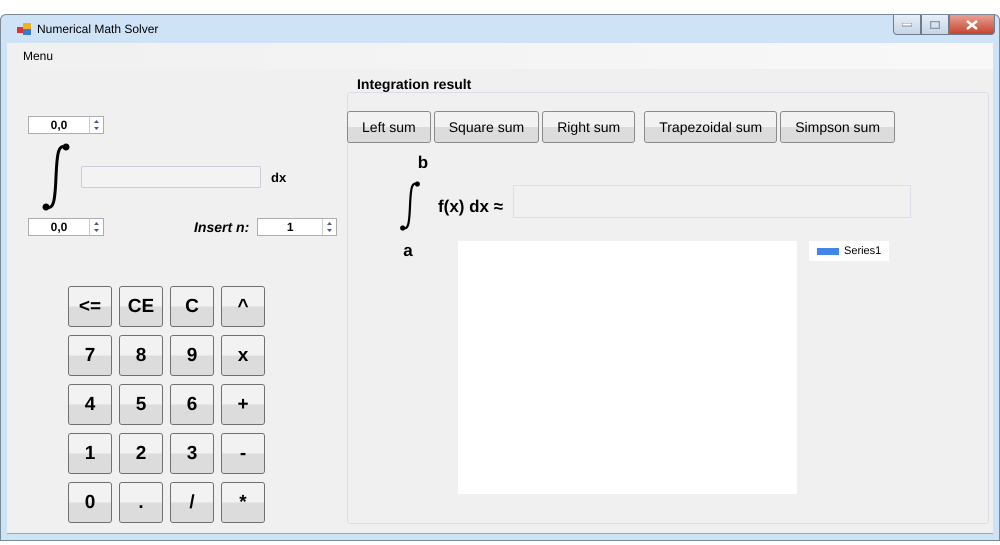 The height and width of the screenshot is (545, 1000). Describe the element at coordinates (243, 355) in the screenshot. I see `key-button: x` at that location.